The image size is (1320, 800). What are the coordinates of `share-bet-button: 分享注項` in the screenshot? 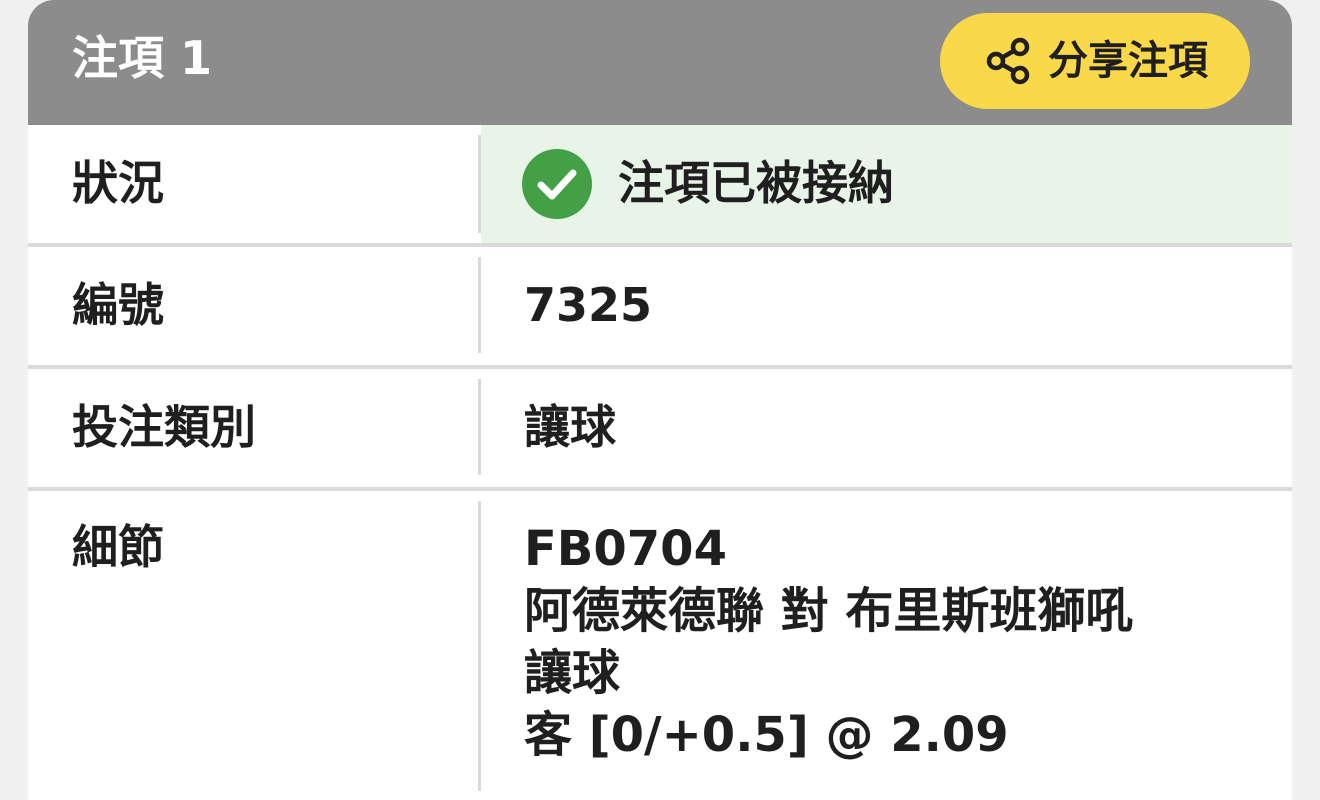 It's located at (1095, 61).